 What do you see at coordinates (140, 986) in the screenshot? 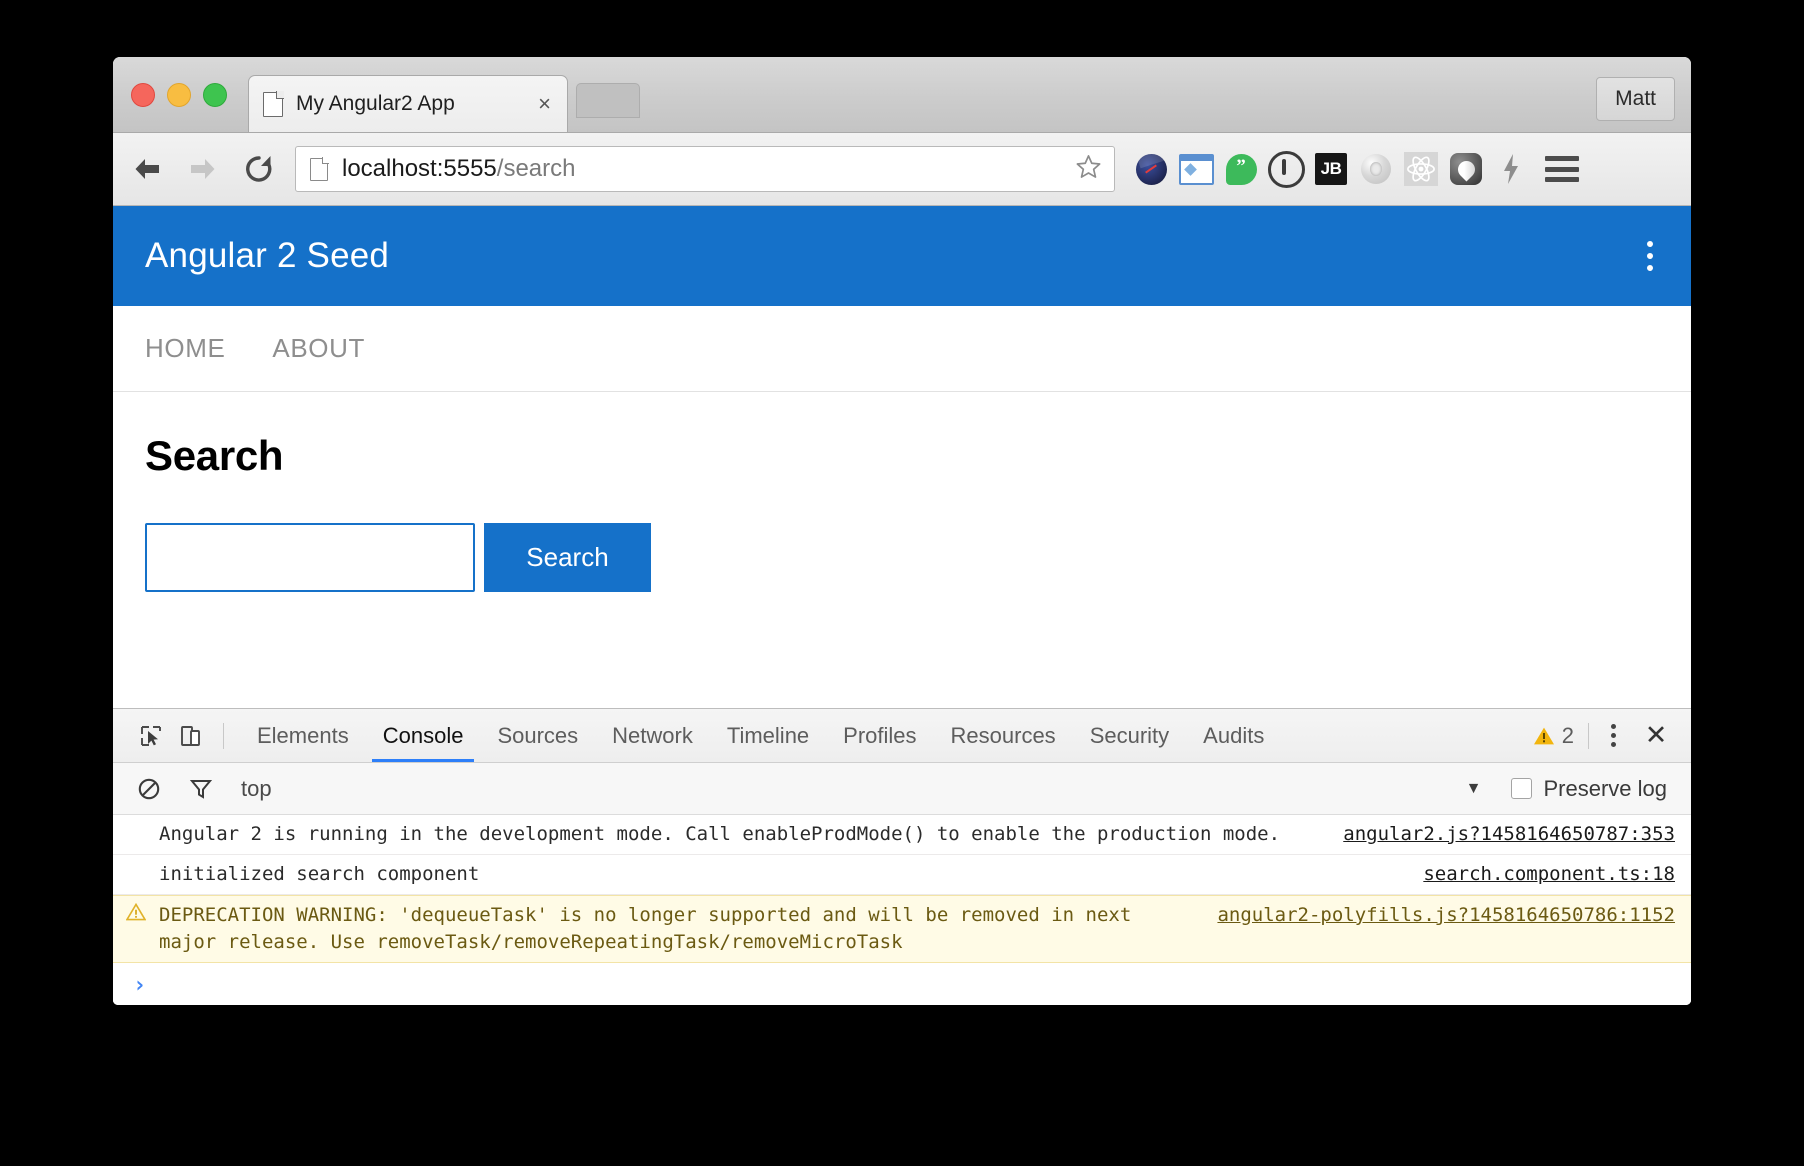
I see `prompt-caret-icon: ›` at bounding box center [140, 986].